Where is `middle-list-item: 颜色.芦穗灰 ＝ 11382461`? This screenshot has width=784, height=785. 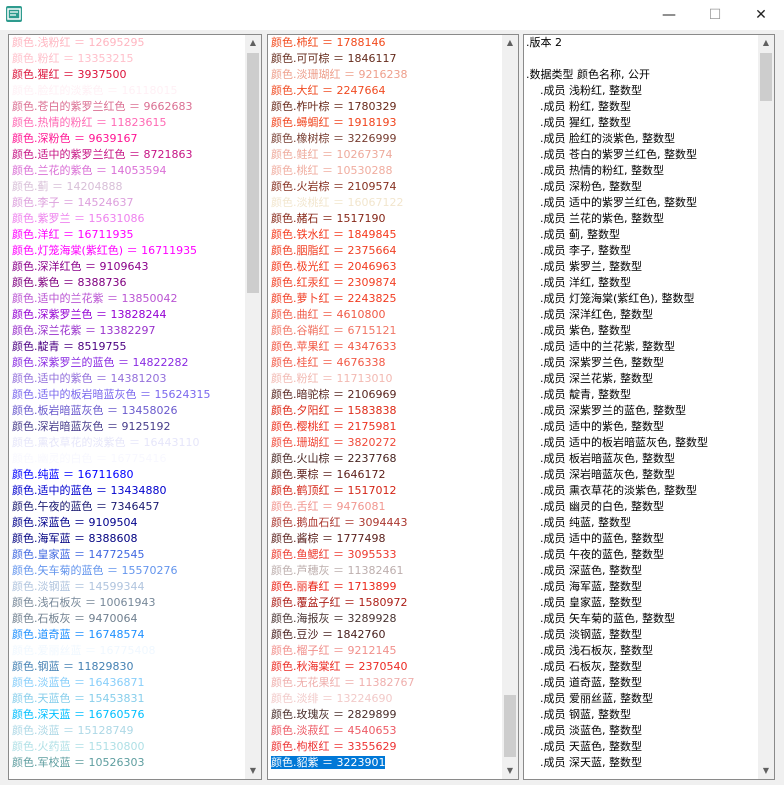
middle-list-item: 颜色.芦穗灰 ＝ 11382461 is located at coordinates (385, 571).